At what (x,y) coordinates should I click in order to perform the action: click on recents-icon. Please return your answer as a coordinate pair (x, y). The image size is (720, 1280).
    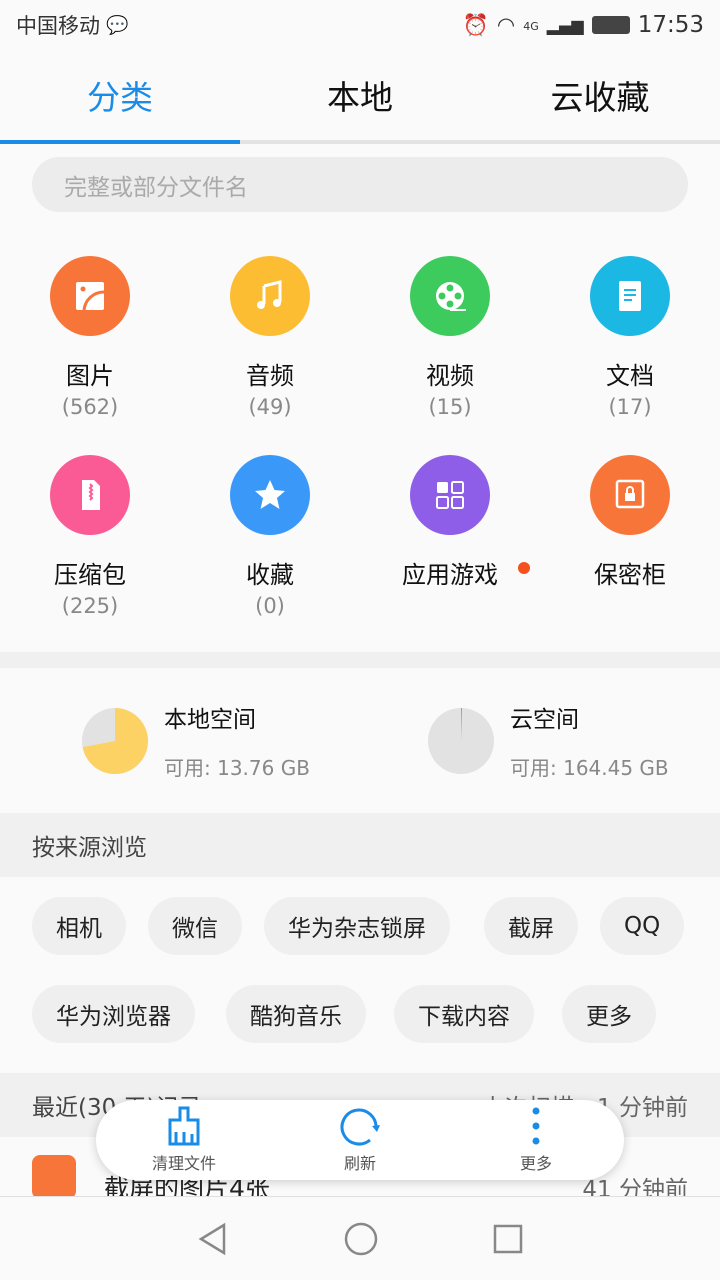
    Looking at the image, I should click on (508, 1239).